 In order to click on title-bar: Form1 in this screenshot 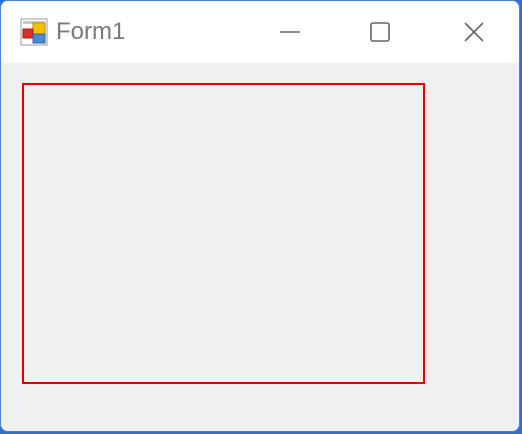, I will do `click(260, 32)`.